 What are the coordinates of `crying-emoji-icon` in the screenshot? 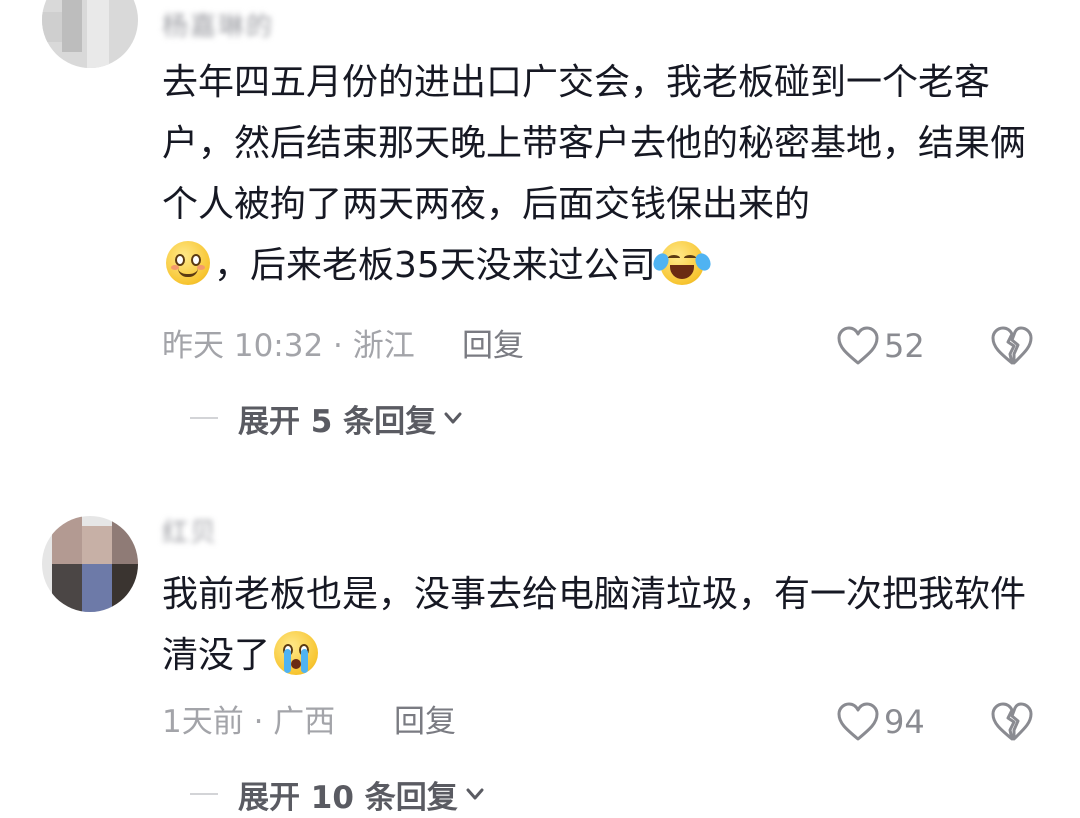 It's located at (296, 653).